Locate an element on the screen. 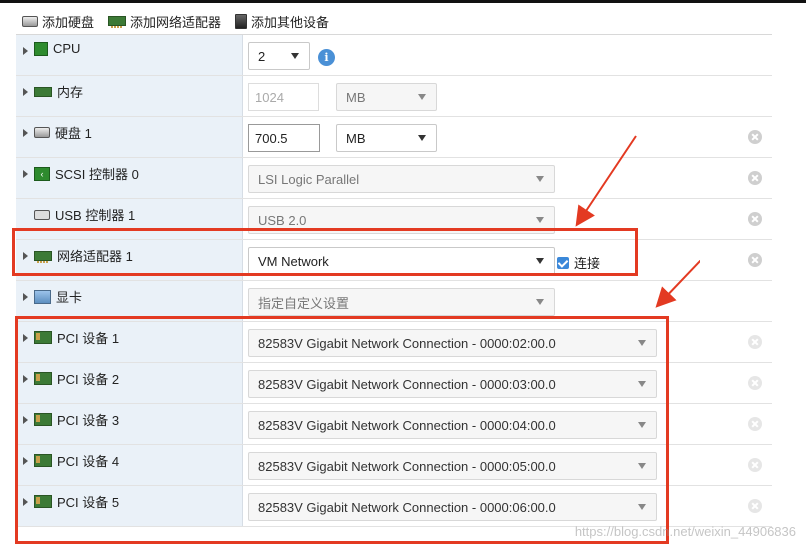 This screenshot has width=806, height=551. usb-type-select: USB 2.0 is located at coordinates (401, 220).